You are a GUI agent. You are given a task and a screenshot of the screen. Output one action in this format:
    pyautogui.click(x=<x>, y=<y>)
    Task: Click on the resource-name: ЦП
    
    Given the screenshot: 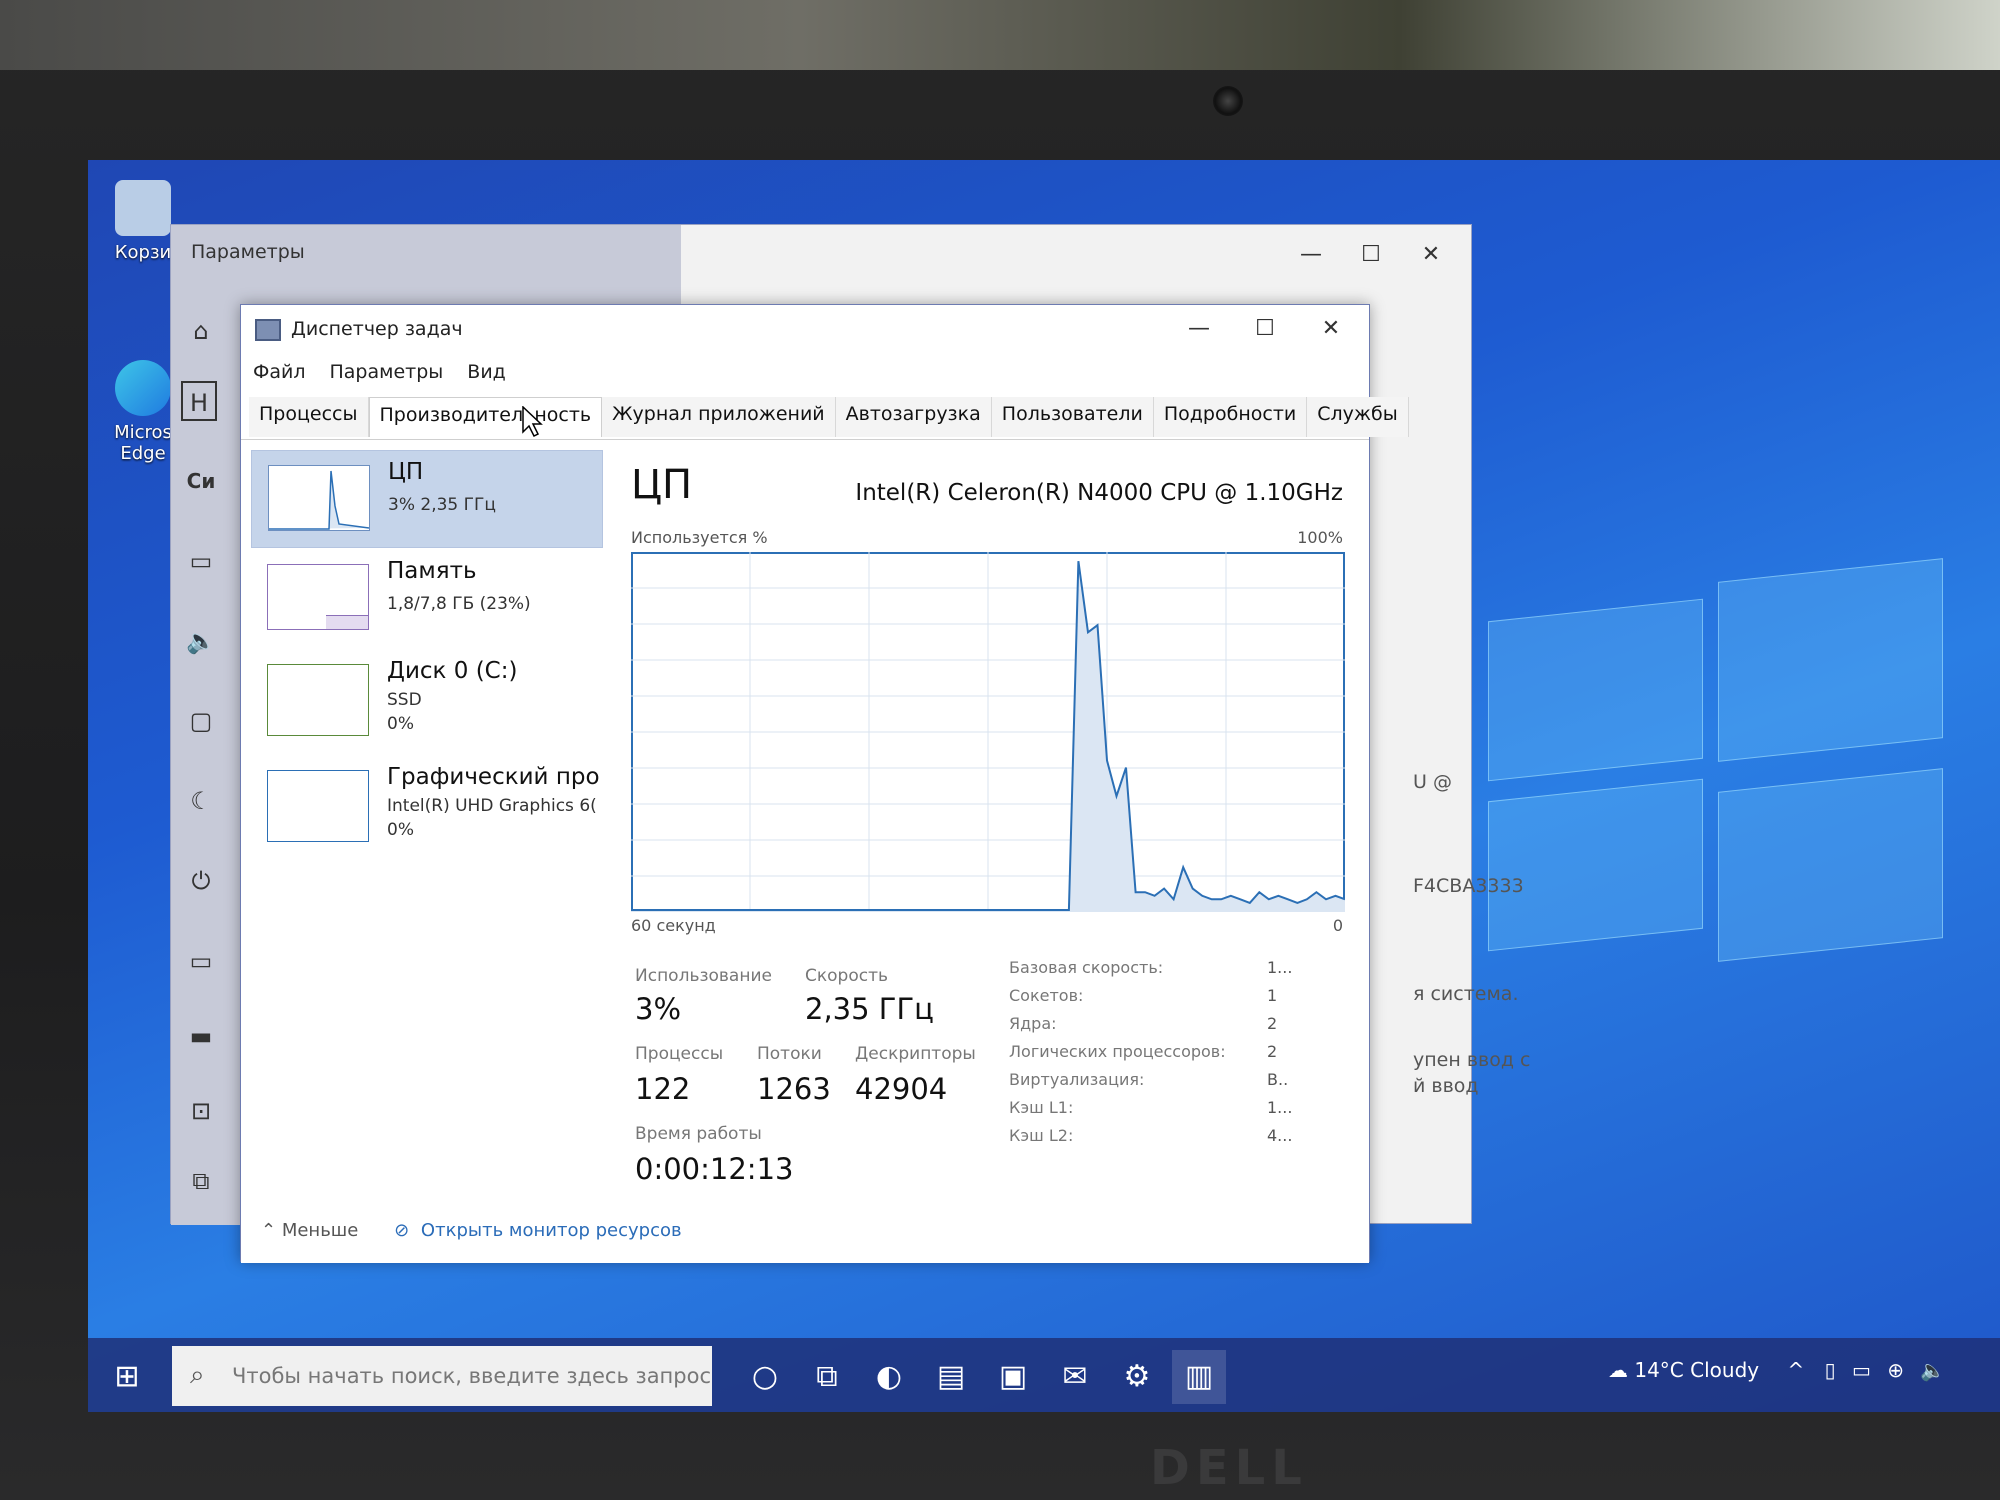 What is the action you would take?
    pyautogui.click(x=406, y=472)
    